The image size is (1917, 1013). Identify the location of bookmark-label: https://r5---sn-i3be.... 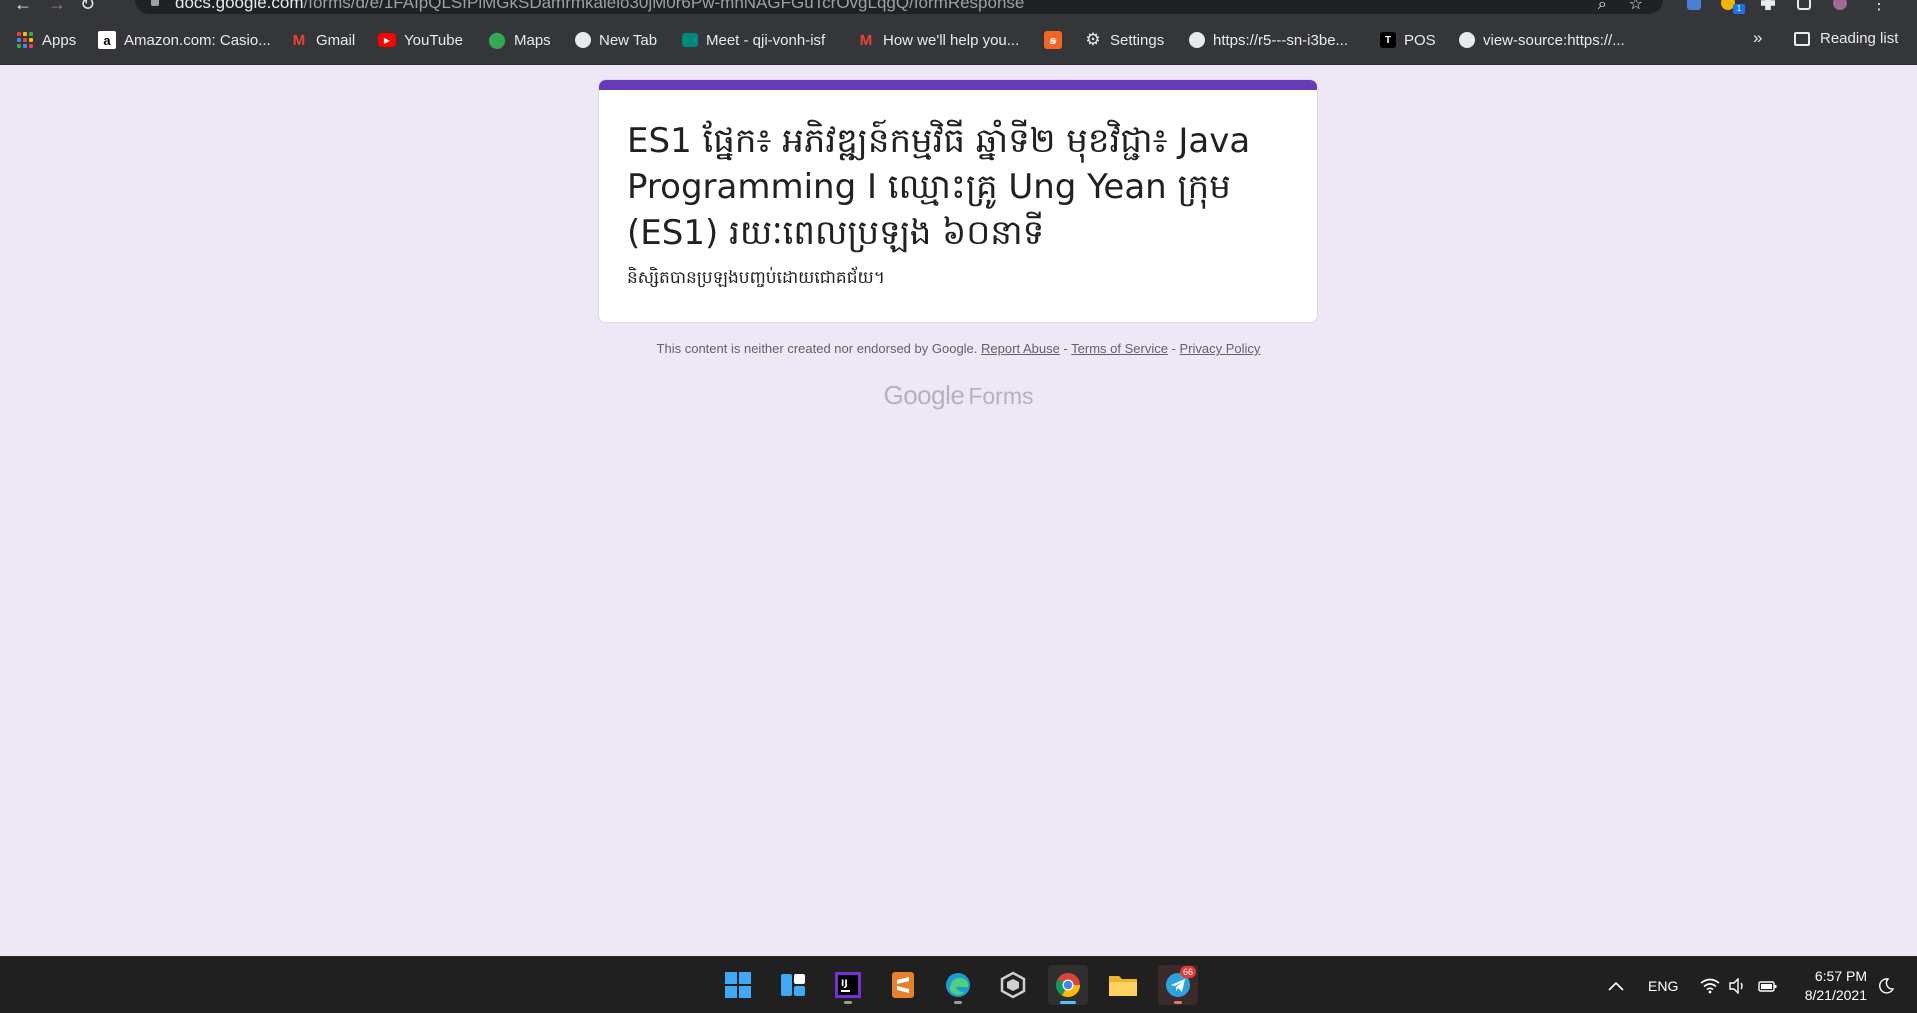
(1281, 40).